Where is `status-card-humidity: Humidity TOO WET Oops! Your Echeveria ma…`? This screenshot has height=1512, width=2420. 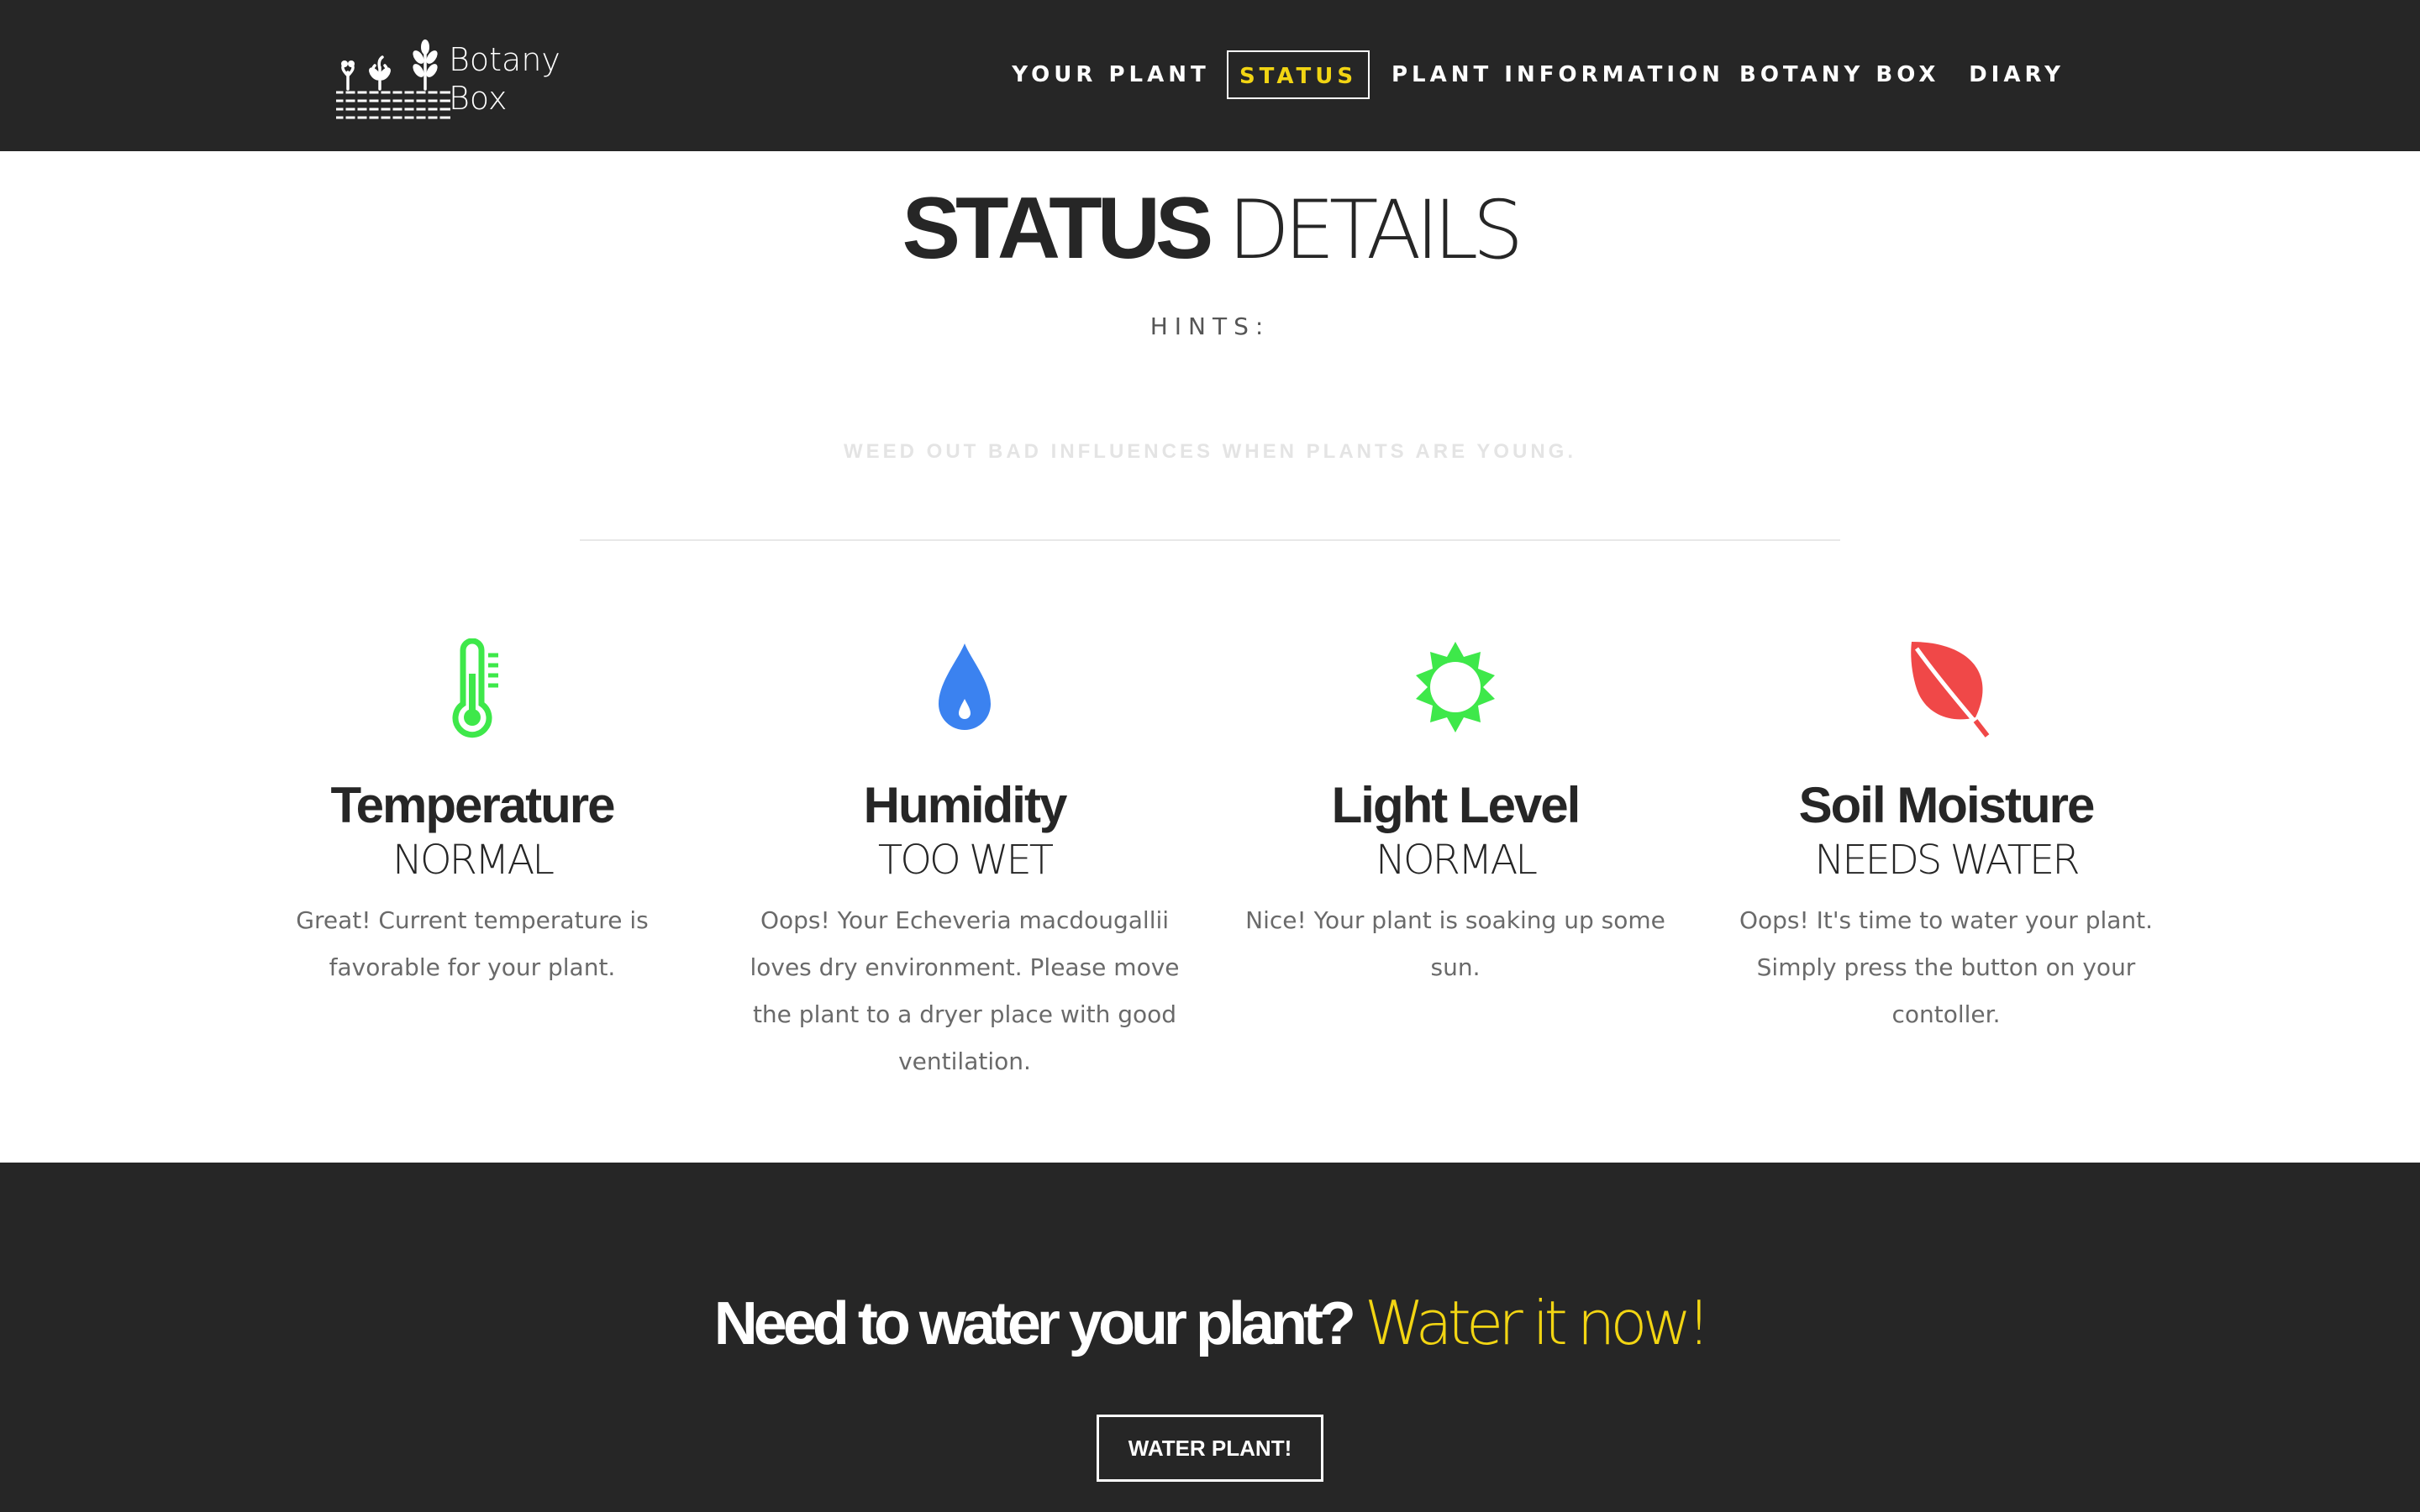 status-card-humidity: Humidity TOO WET Oops! Your Echeveria ma… is located at coordinates (965, 861).